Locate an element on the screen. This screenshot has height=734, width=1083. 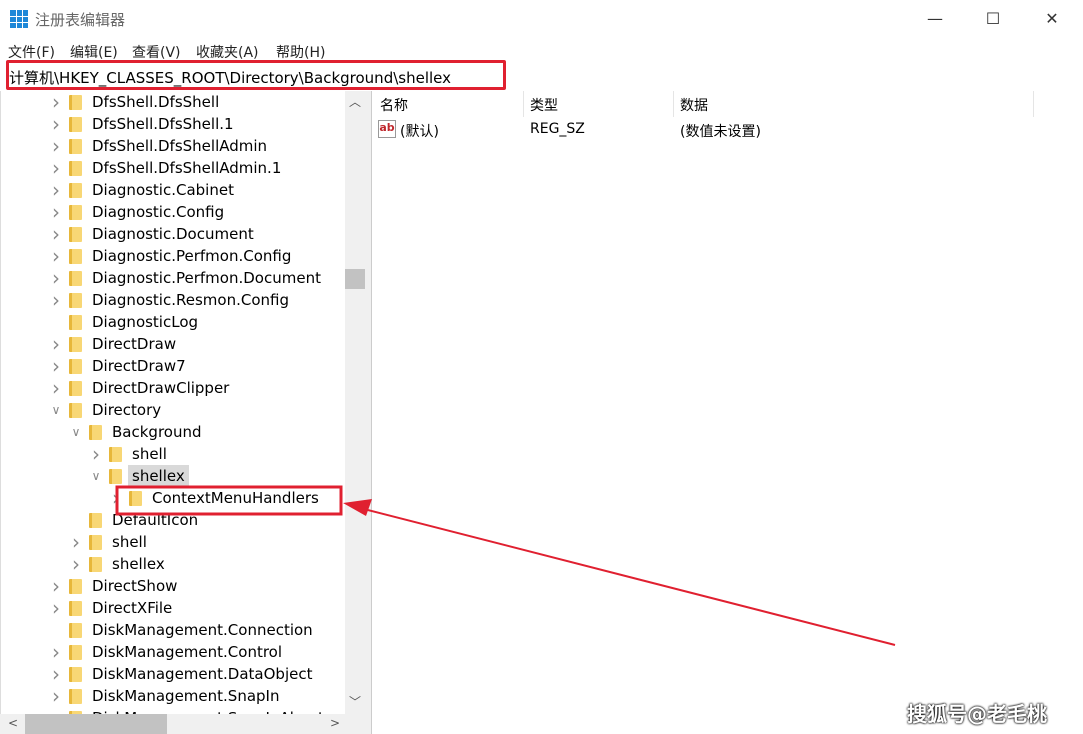
annotation-arrow-line is located at coordinates (627, 576).